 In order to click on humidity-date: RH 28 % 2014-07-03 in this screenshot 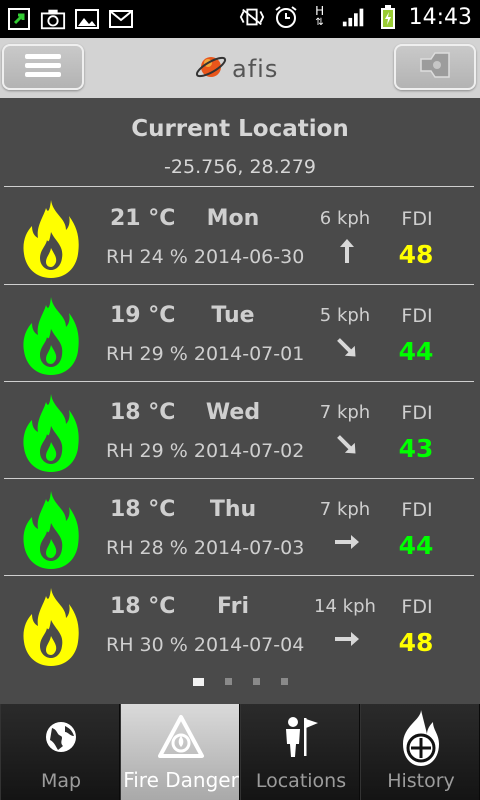, I will do `click(205, 548)`.